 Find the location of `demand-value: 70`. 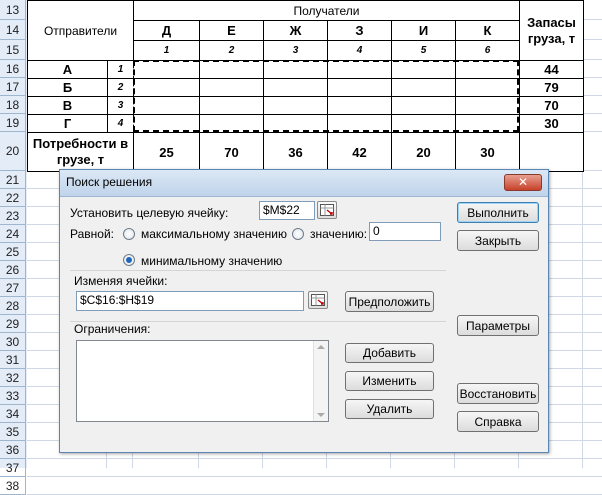

demand-value: 70 is located at coordinates (231, 152).